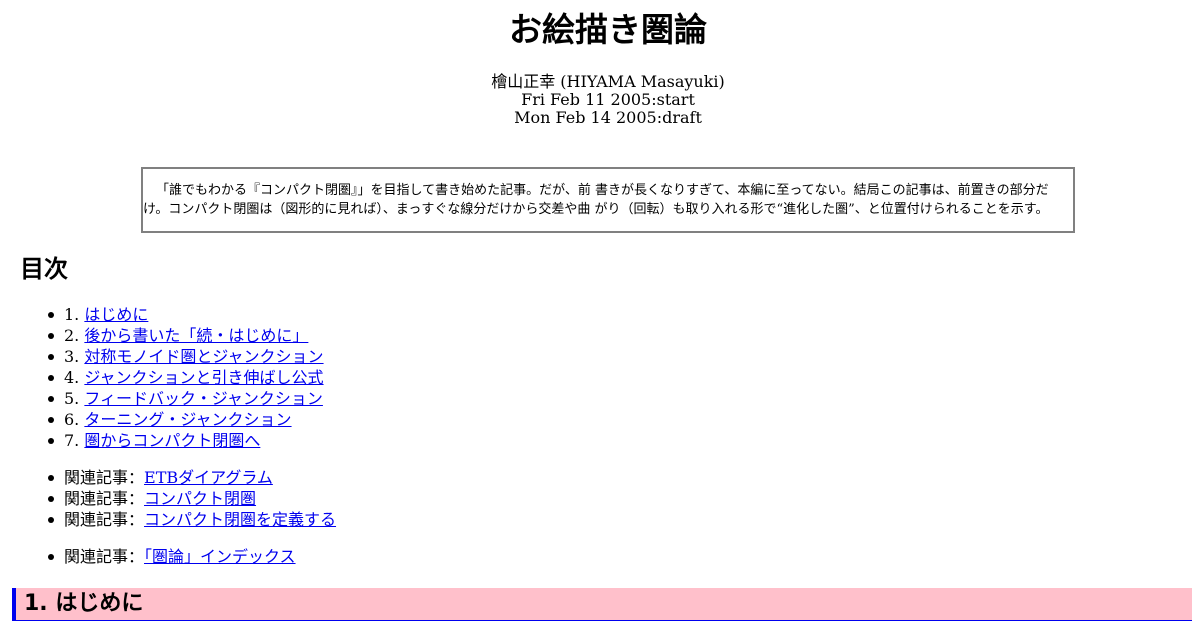 This screenshot has height=630, width=1200. I want to click on toc-number: 3., so click(72, 356).